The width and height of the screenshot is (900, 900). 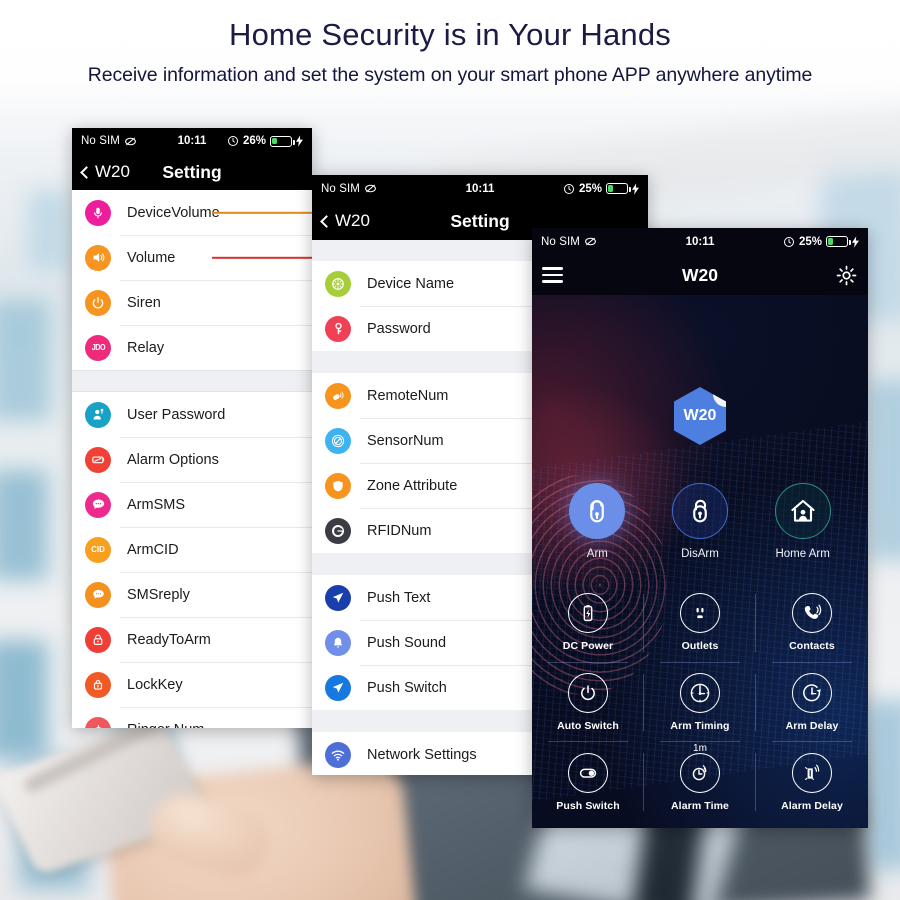 What do you see at coordinates (399, 328) in the screenshot?
I see `list-item-label: Password` at bounding box center [399, 328].